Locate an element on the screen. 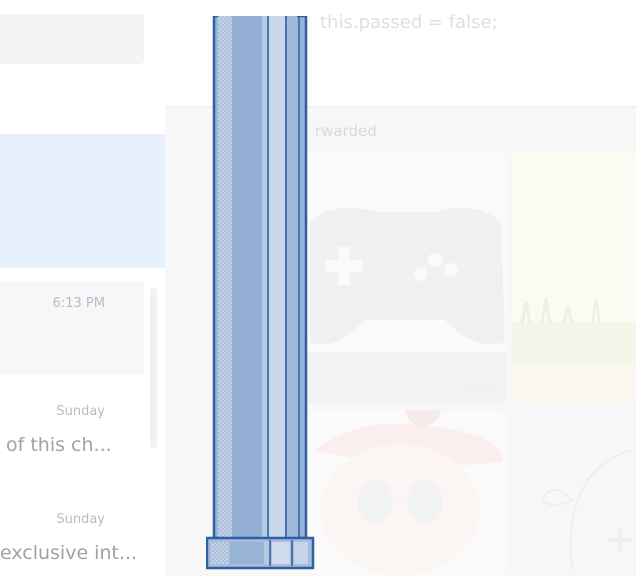 Image resolution: width=636 pixels, height=576 pixels. search-input is located at coordinates (72, 39).